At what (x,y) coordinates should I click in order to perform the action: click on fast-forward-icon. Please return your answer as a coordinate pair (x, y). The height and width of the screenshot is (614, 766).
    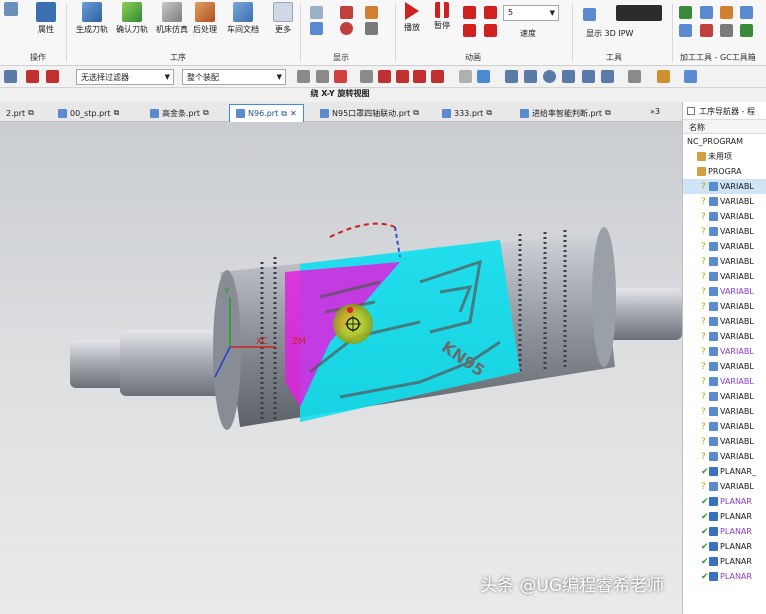
    Looking at the image, I should click on (490, 30).